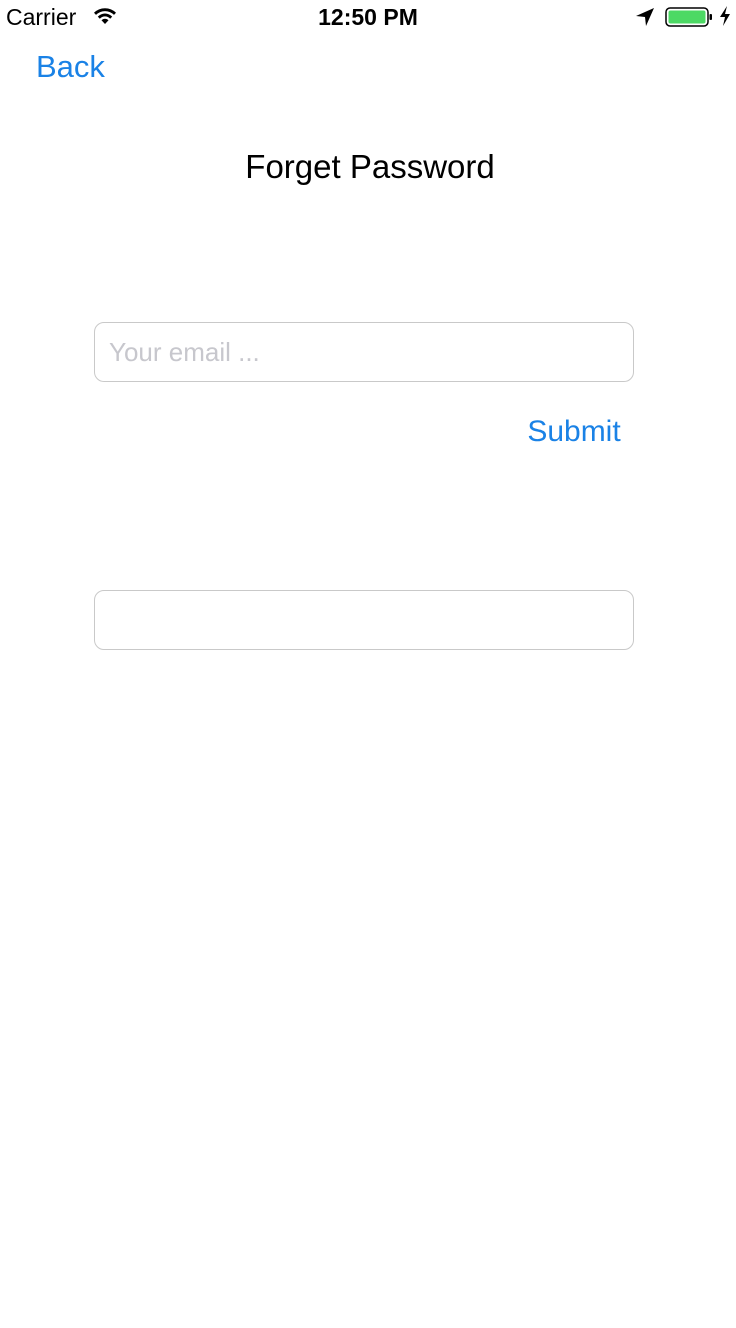 This screenshot has width=736, height=1328. What do you see at coordinates (645, 17) in the screenshot?
I see `location-arrow-icon` at bounding box center [645, 17].